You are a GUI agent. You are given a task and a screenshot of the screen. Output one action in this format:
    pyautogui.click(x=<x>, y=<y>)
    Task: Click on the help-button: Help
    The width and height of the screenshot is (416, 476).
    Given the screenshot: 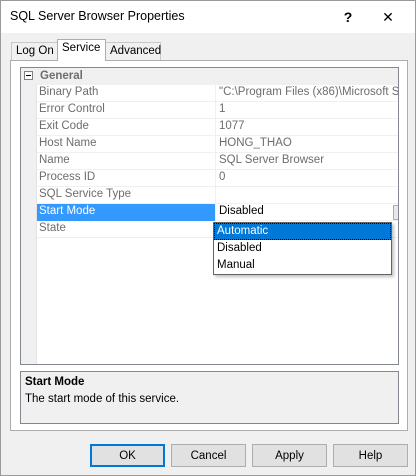 What is the action you would take?
    pyautogui.click(x=370, y=455)
    